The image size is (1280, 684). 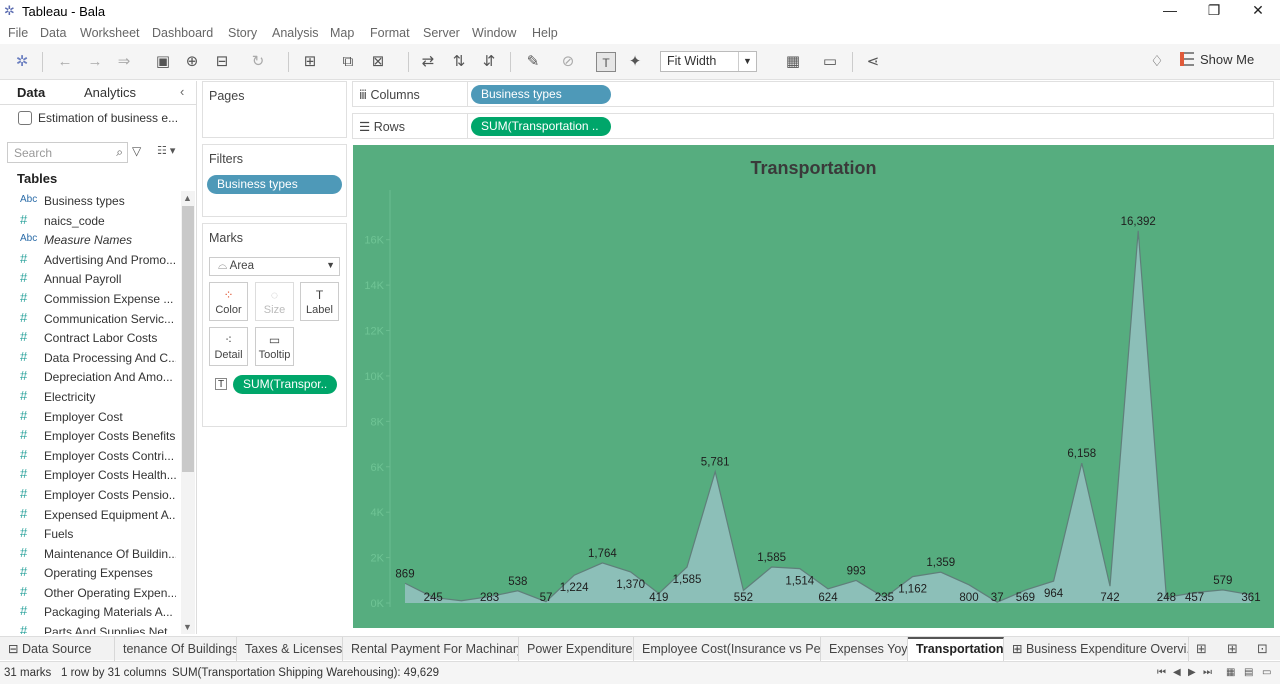 I want to click on field-item: # Employer Costs Benefits, so click(x=90, y=436).